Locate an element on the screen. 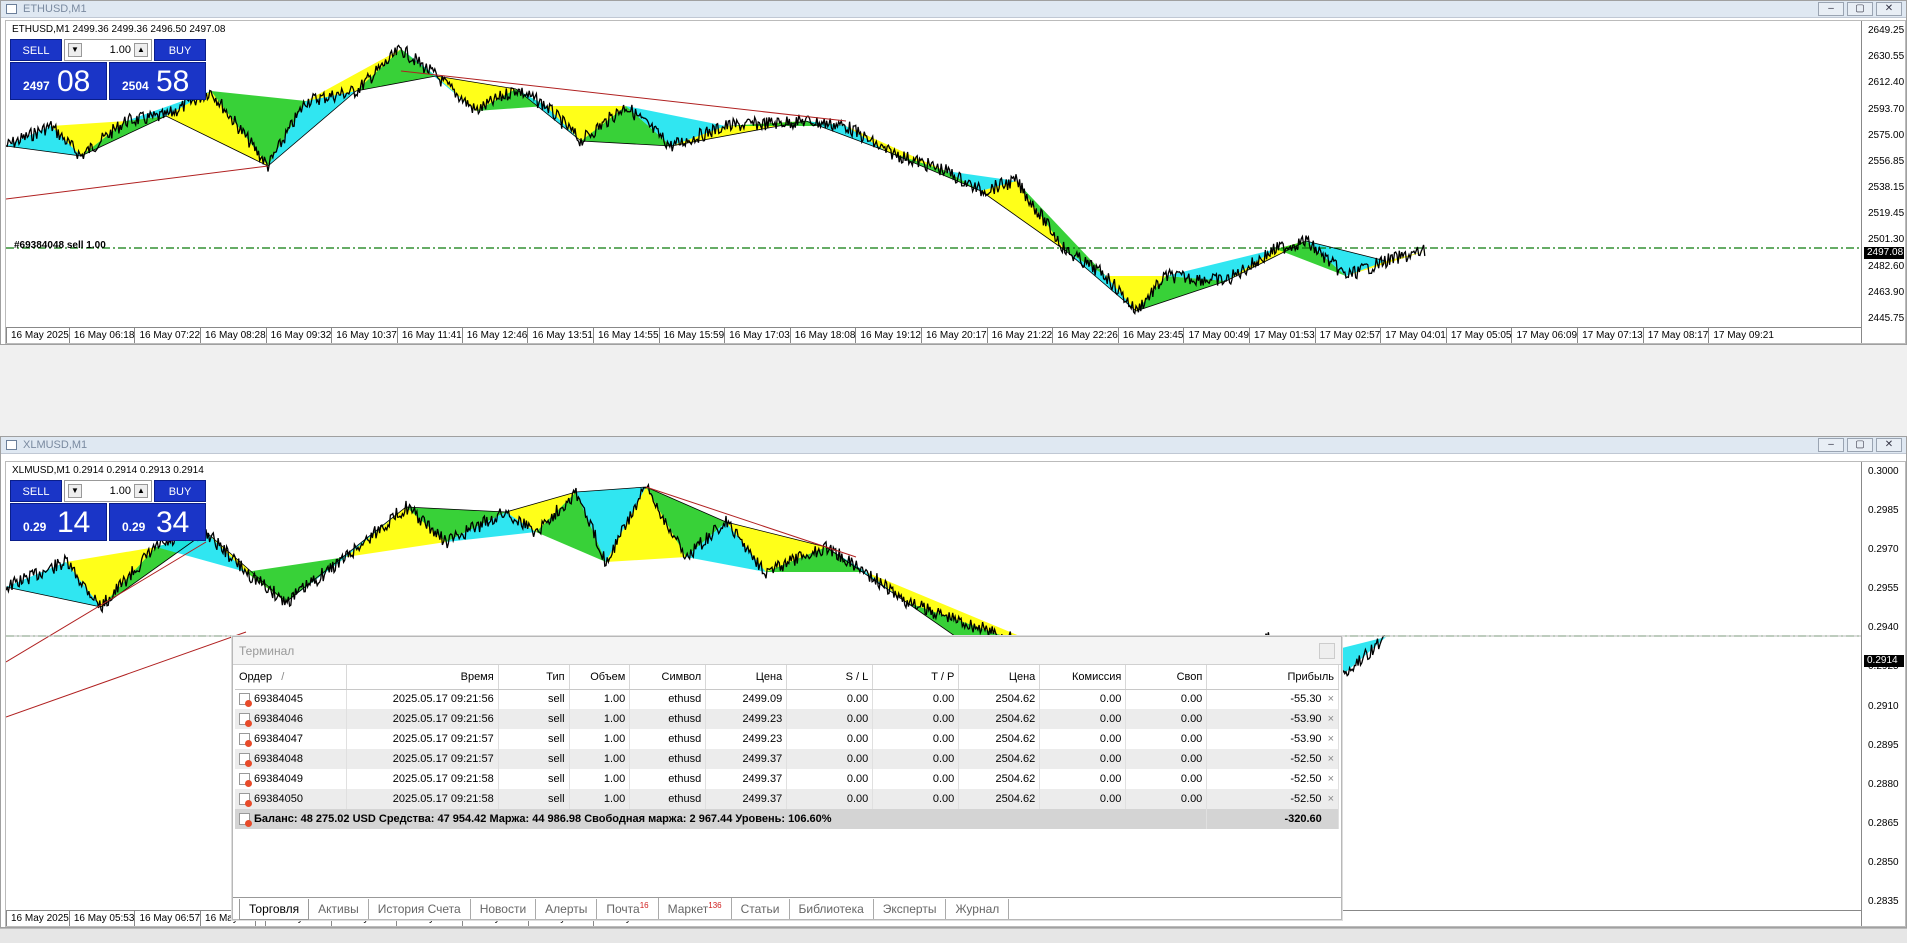  trend-line is located at coordinates (933, 171).